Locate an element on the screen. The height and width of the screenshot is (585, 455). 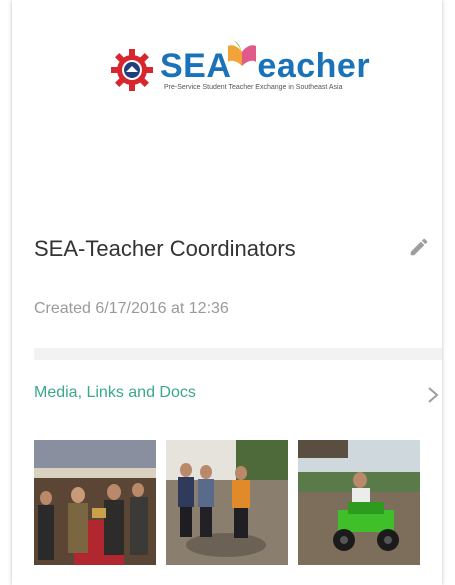
logo-wordmark: SEA eacher is located at coordinates (265, 66).